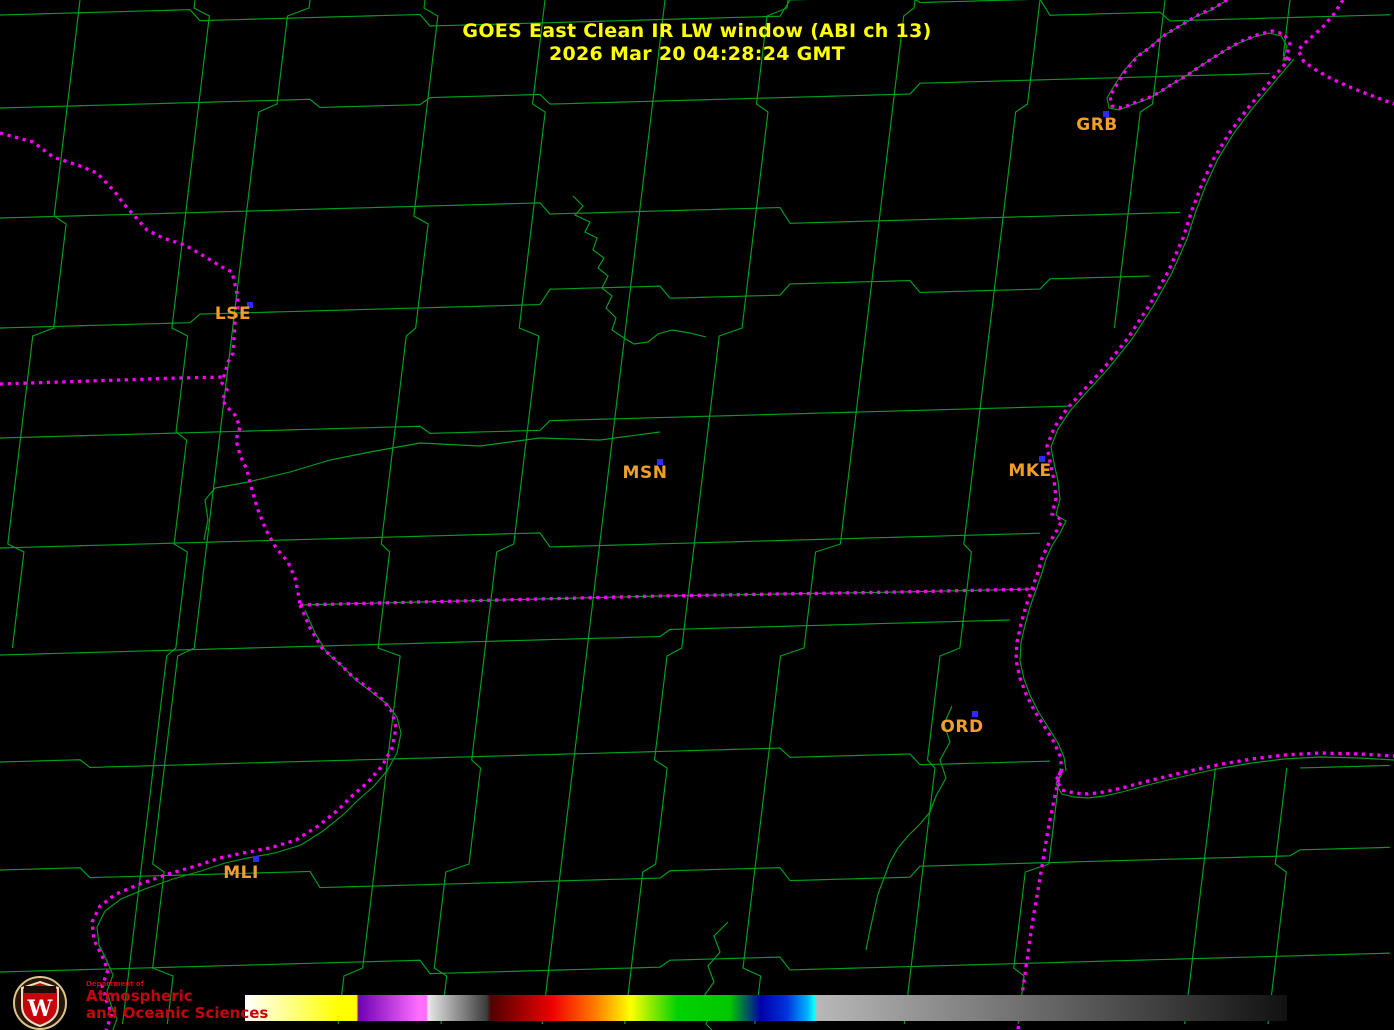 This screenshot has width=1394, height=1030. Describe the element at coordinates (697, 31) in the screenshot. I see `title-line-1: GOES East Clean IR LW window (ABI ch 13)` at that location.